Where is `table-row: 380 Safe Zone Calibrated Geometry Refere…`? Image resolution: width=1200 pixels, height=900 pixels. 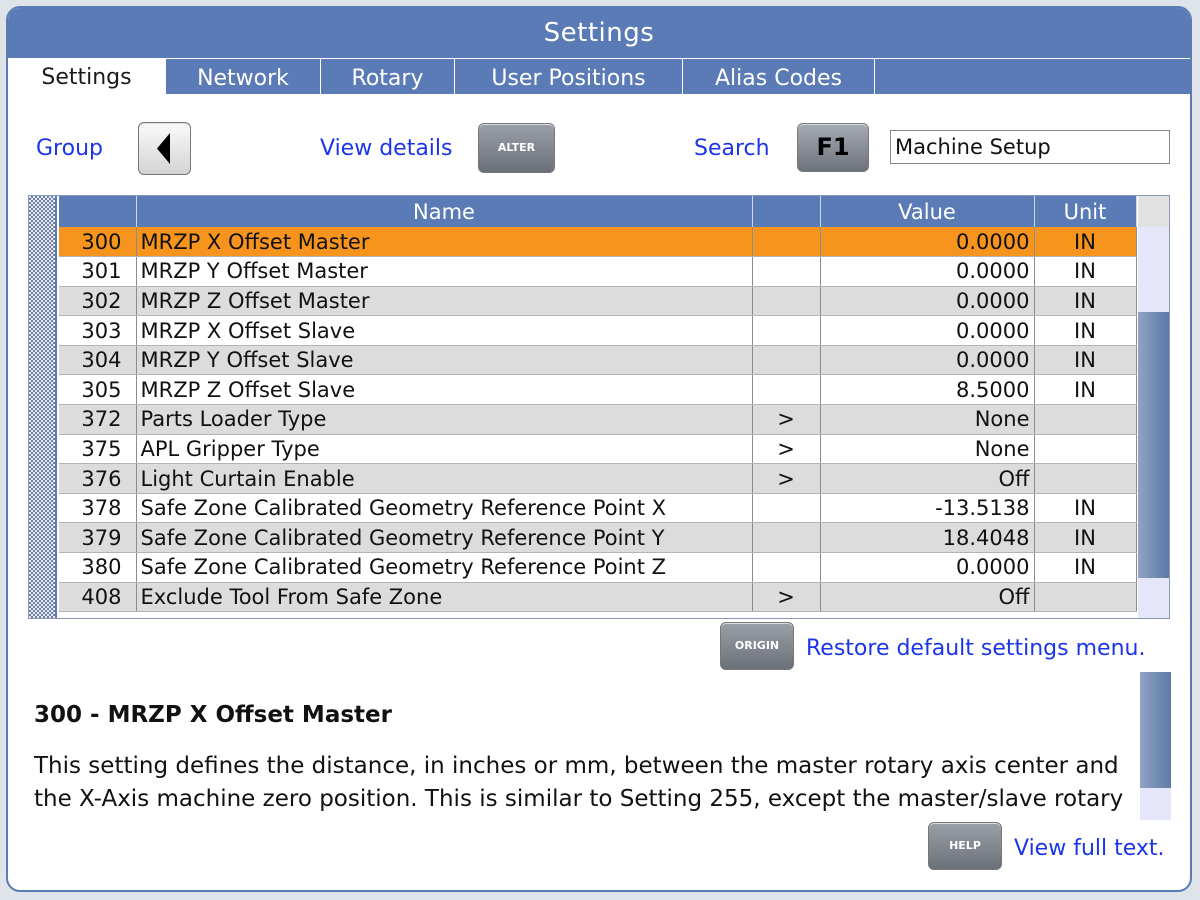 table-row: 380 Safe Zone Calibrated Geometry Refere… is located at coordinates (598, 567).